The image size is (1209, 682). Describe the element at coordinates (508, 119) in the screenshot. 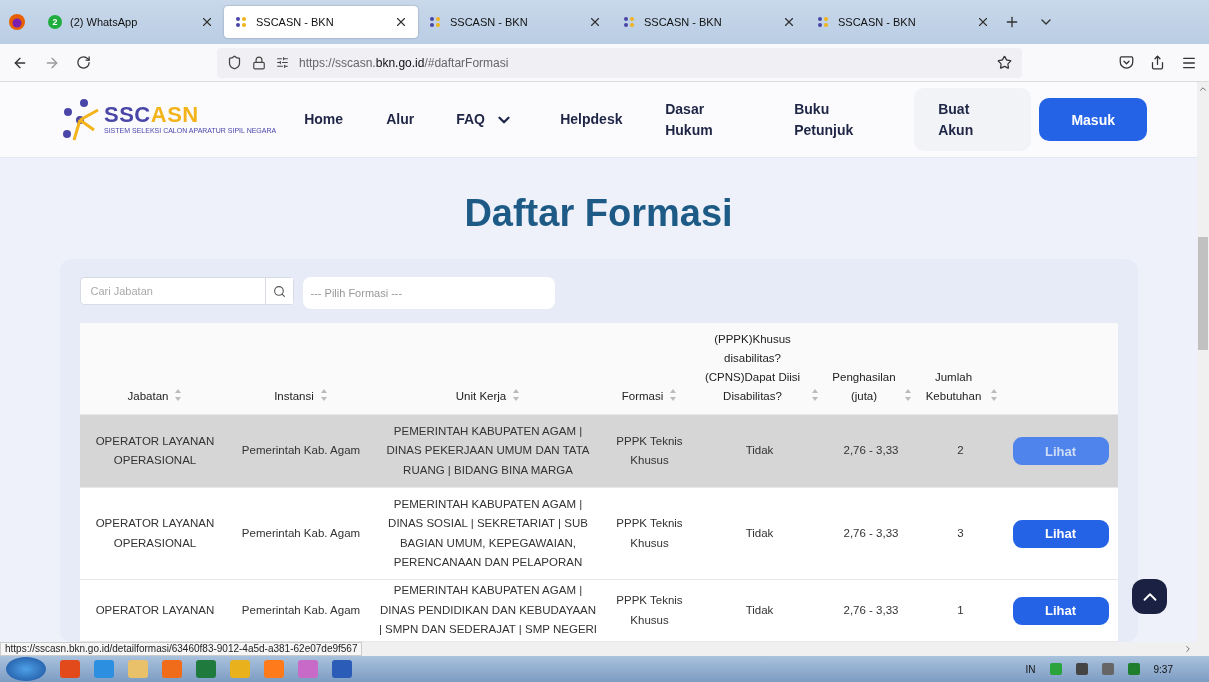

I see `nav-link: FAQ` at that location.